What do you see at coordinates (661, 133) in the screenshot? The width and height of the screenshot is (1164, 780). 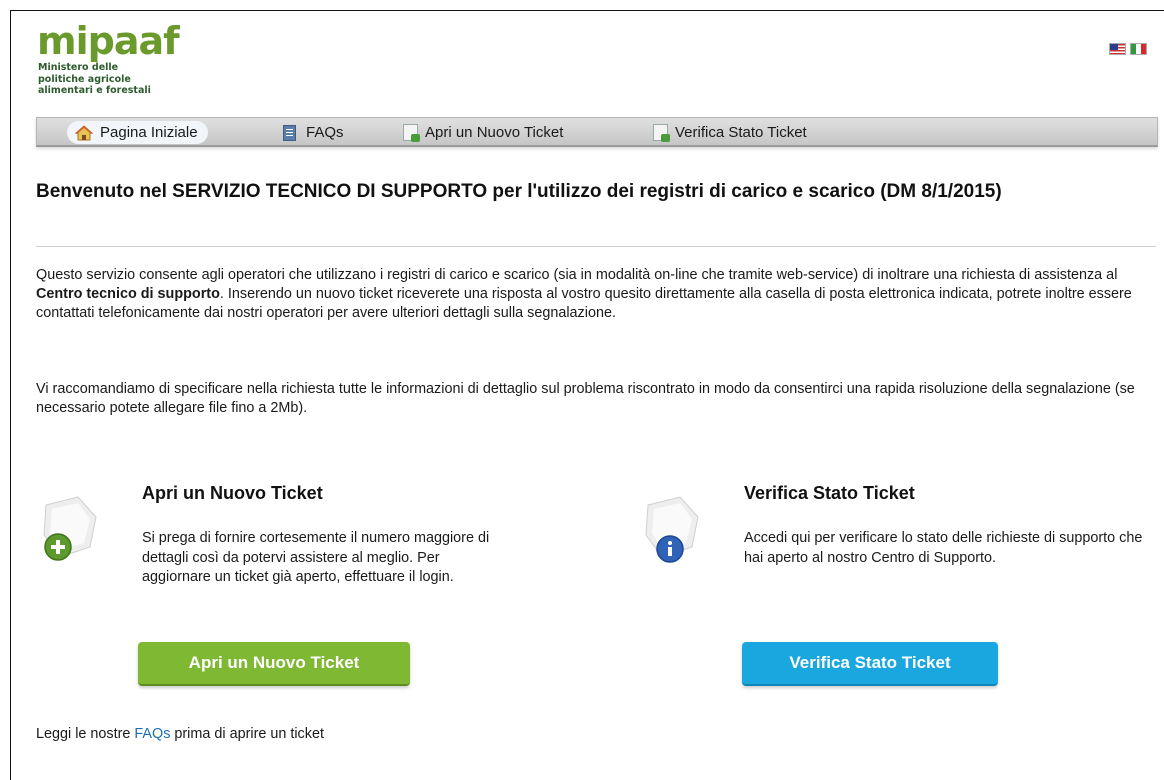 I see `check-ticket-icon` at bounding box center [661, 133].